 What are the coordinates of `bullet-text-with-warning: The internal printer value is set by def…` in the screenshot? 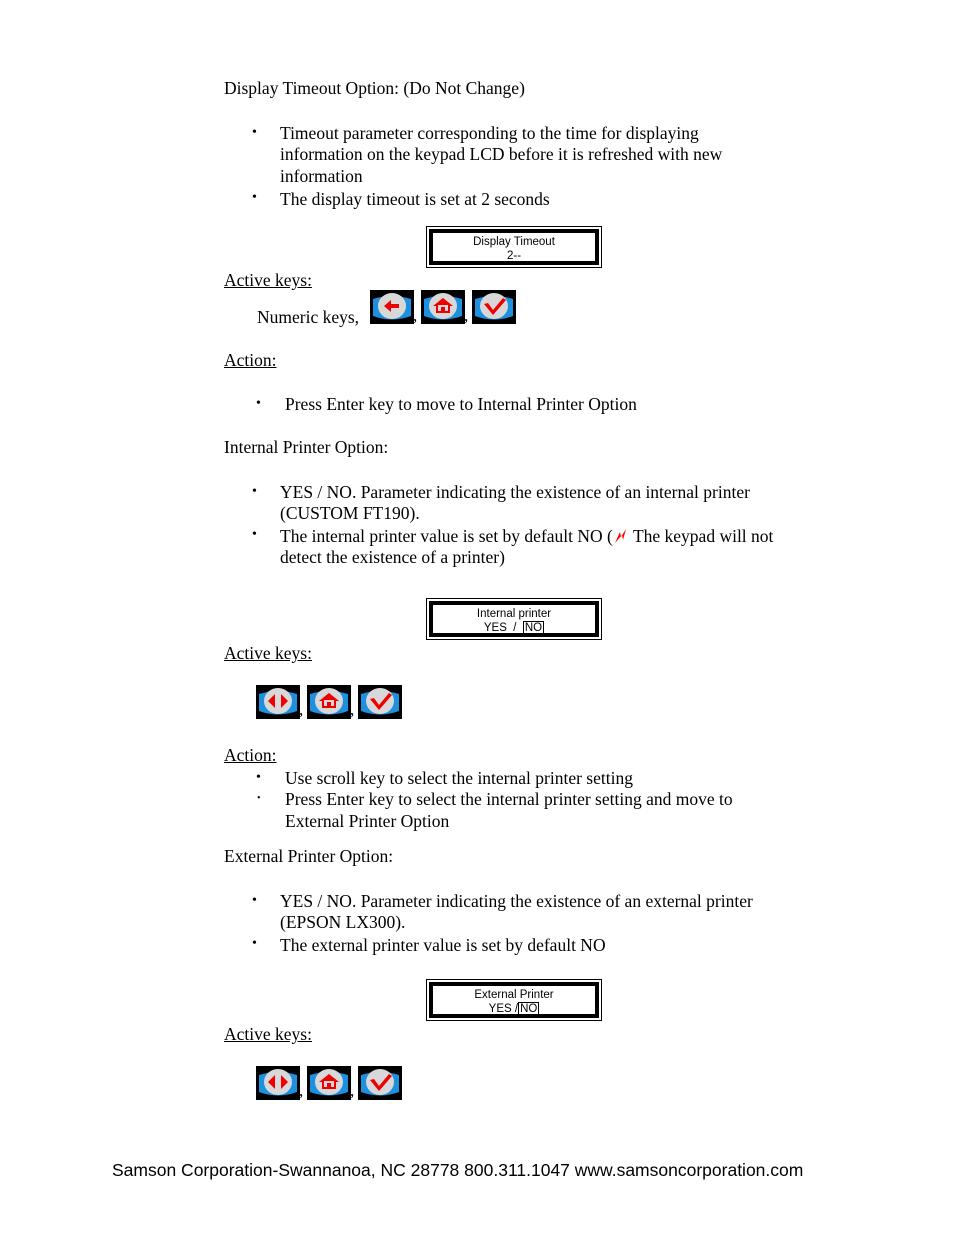 It's located at (526, 537).